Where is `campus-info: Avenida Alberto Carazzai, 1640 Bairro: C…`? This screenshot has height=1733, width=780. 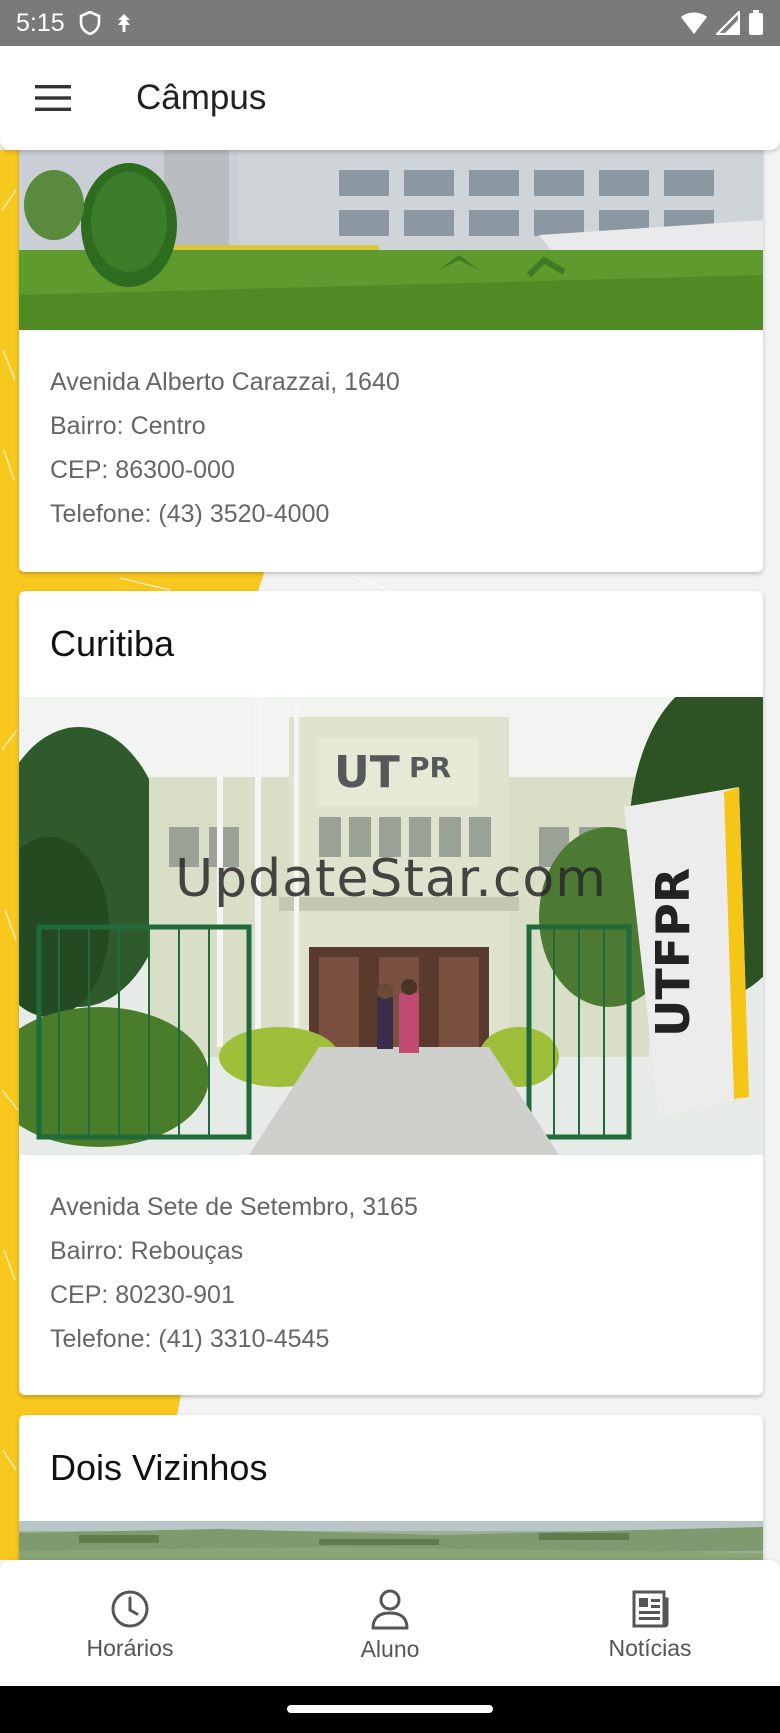 campus-info: Avenida Alberto Carazzai, 1640 Bairro: C… is located at coordinates (391, 433).